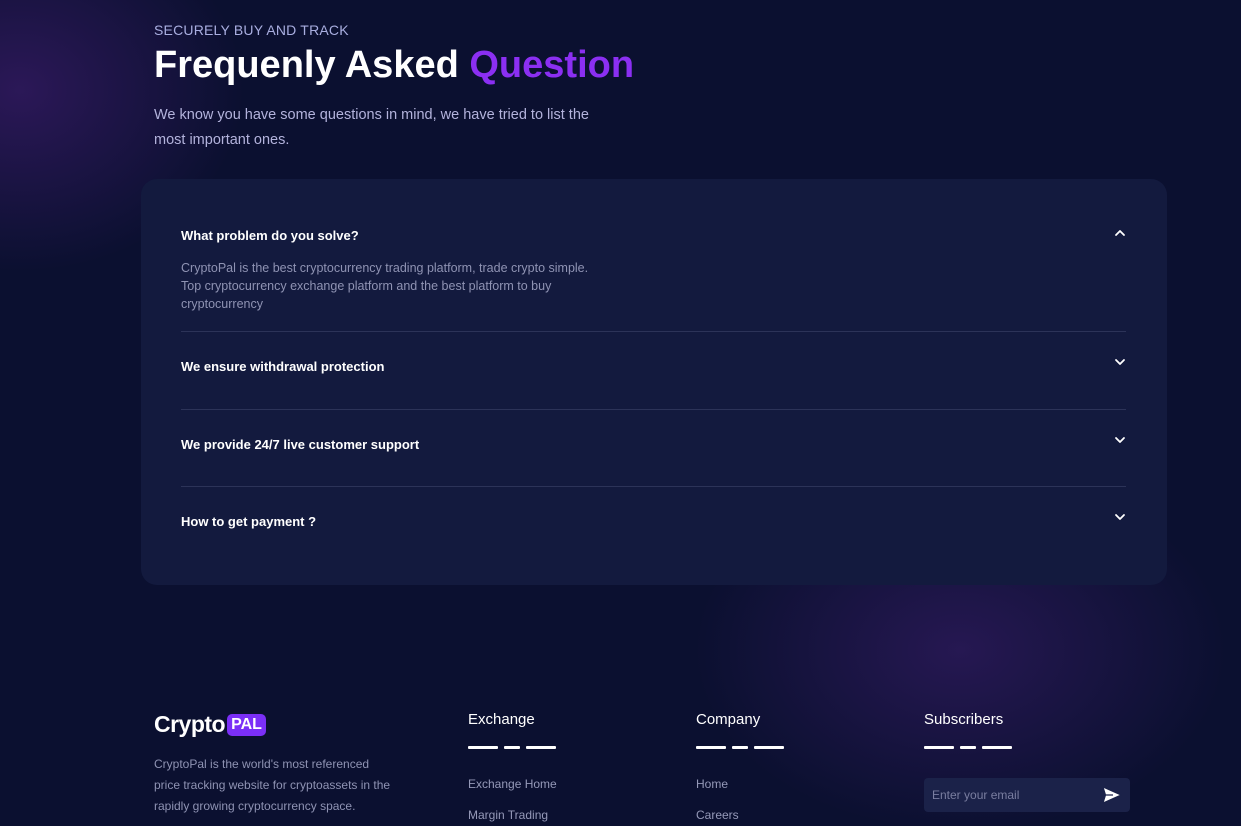 The height and width of the screenshot is (826, 1241). Describe the element at coordinates (740, 817) in the screenshot. I see `footer-link: Careers` at that location.